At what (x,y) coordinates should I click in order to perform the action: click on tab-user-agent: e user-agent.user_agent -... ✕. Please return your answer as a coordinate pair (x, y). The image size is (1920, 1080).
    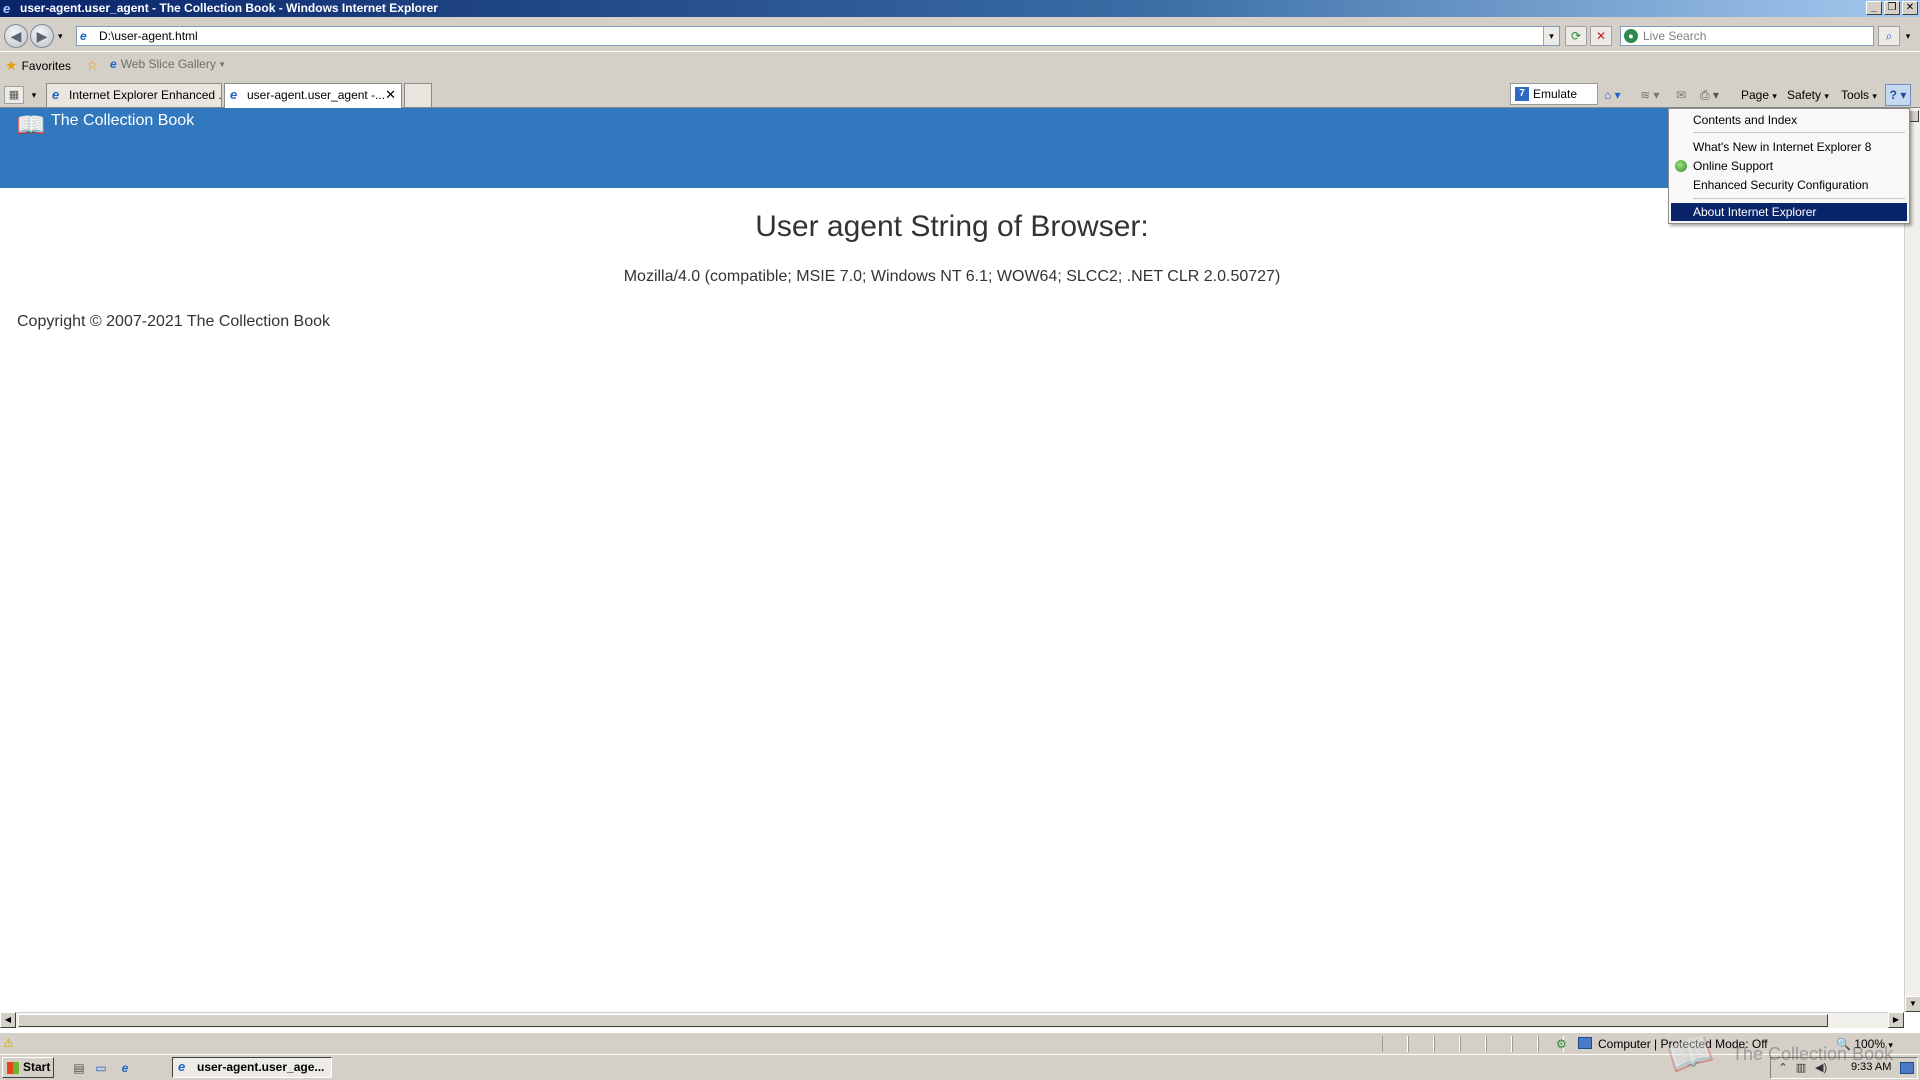
    Looking at the image, I should click on (313, 95).